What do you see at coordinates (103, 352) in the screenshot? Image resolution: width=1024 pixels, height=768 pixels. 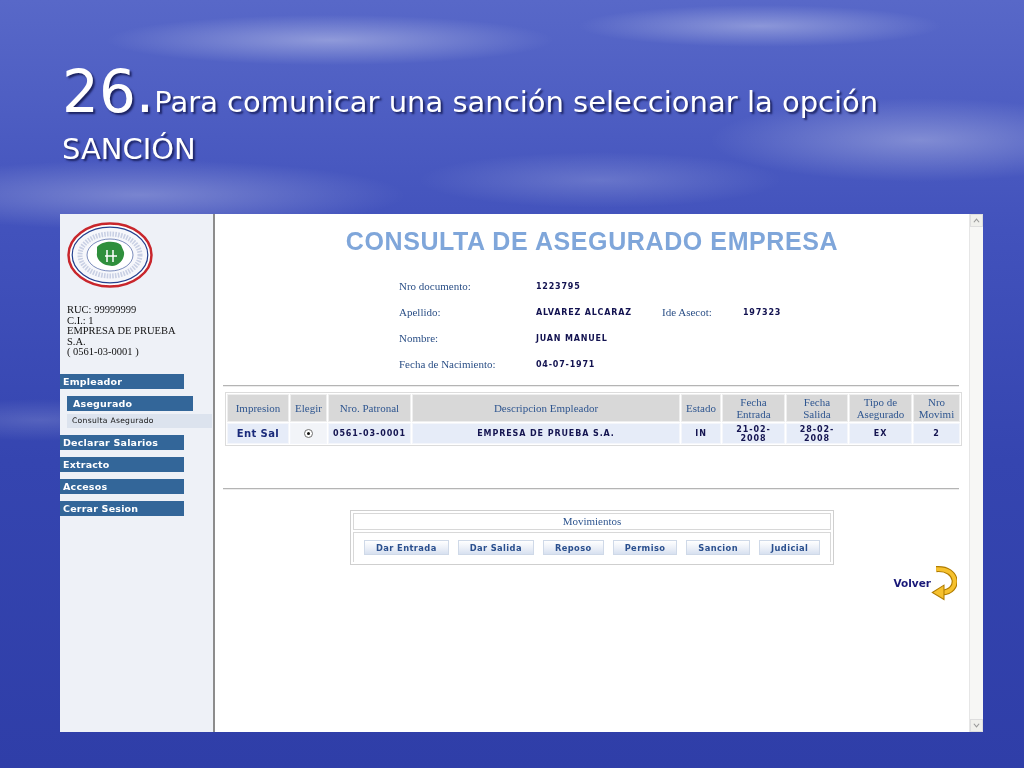 I see `patronal-number: ( 0561-03-0001 )` at bounding box center [103, 352].